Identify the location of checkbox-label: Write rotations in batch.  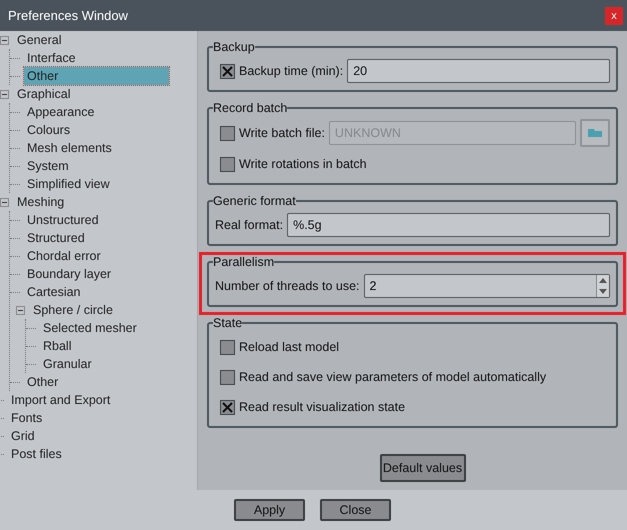
(303, 164).